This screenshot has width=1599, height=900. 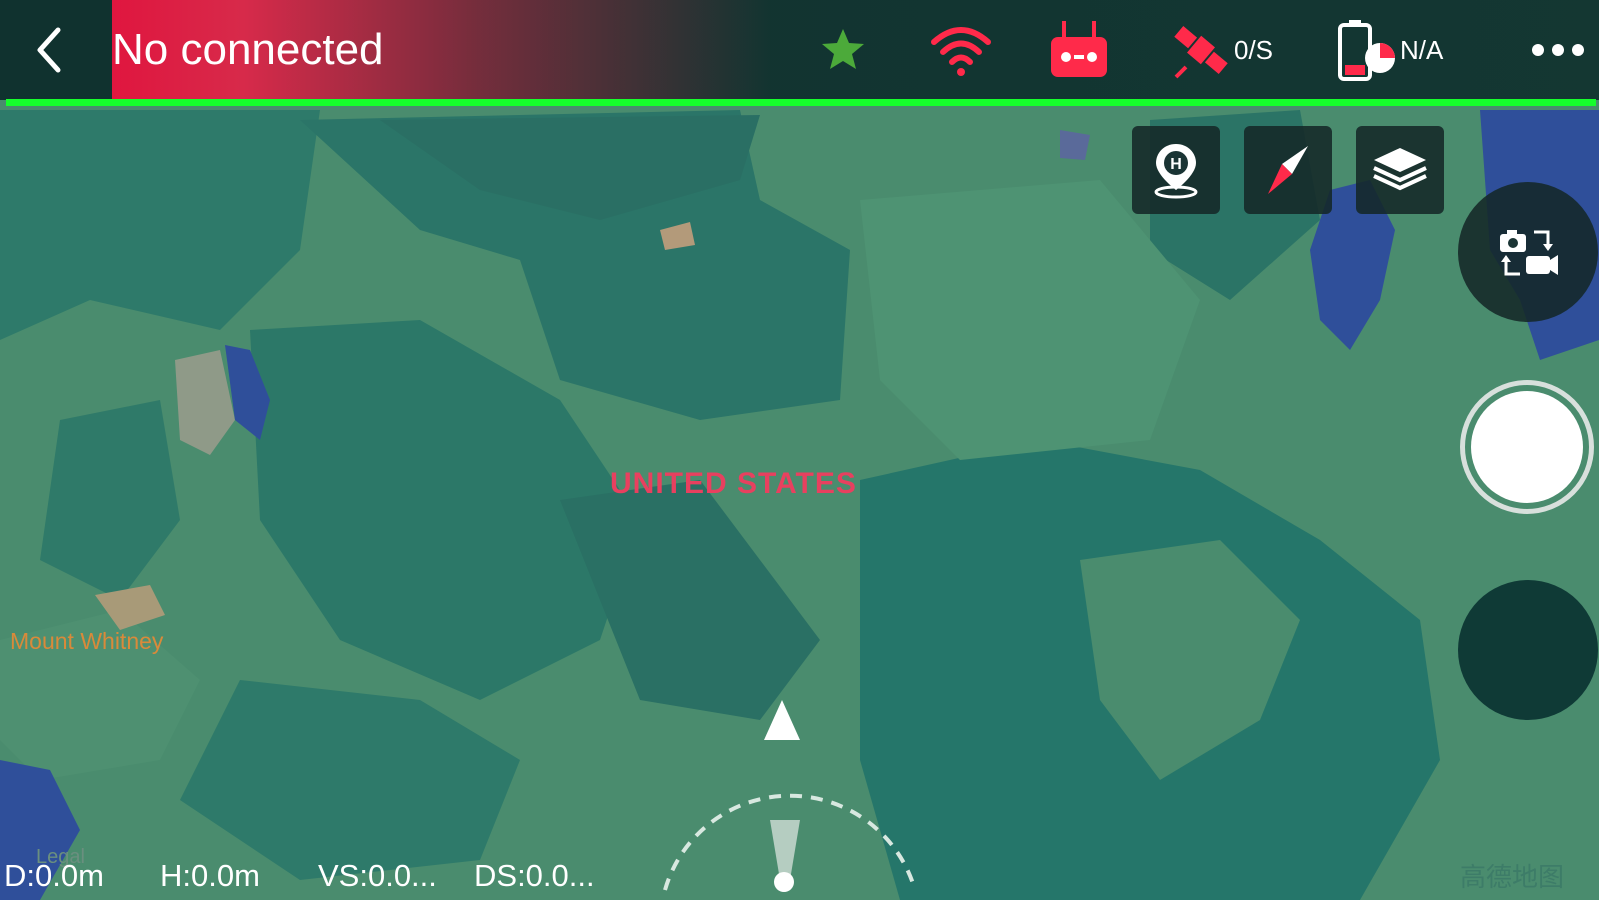 I want to click on country-label: UNITED STATES, so click(x=733, y=483).